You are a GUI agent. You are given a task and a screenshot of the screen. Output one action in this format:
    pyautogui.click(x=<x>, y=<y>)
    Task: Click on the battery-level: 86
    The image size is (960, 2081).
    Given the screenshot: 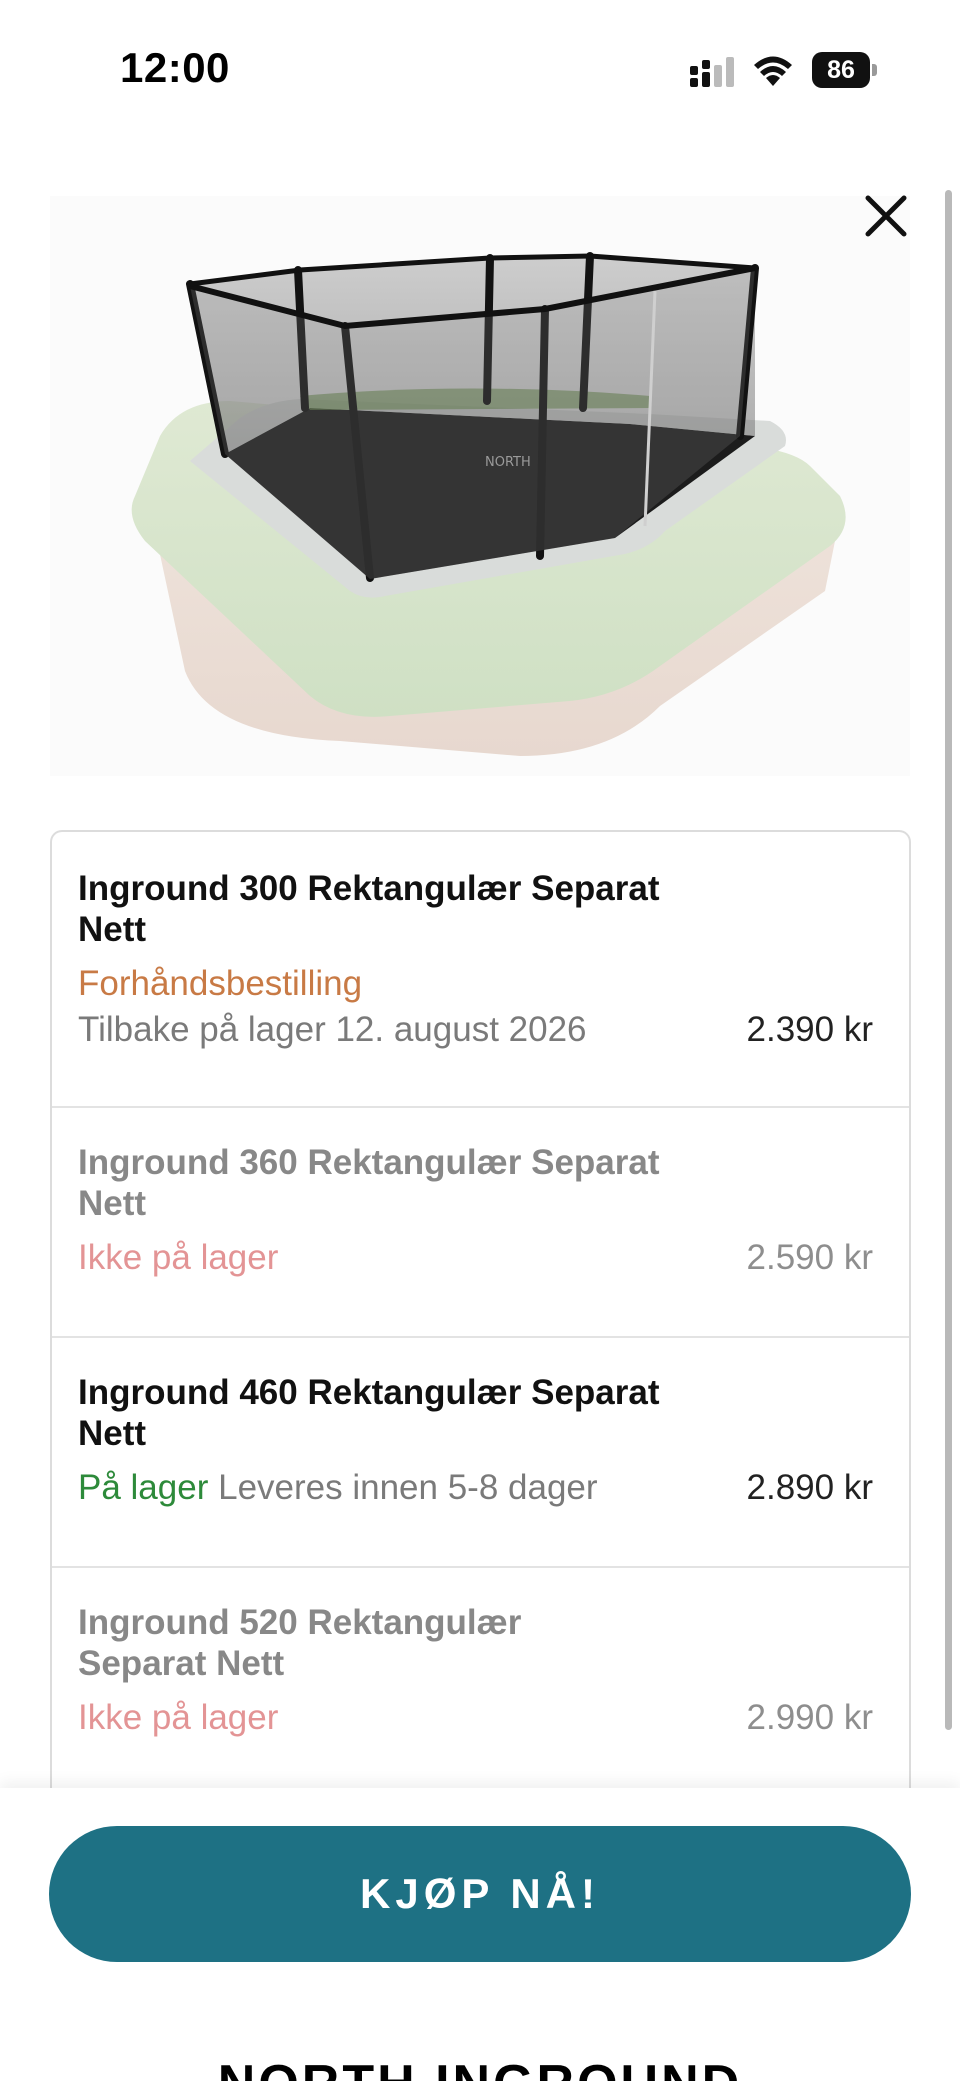 What is the action you would take?
    pyautogui.click(x=841, y=70)
    